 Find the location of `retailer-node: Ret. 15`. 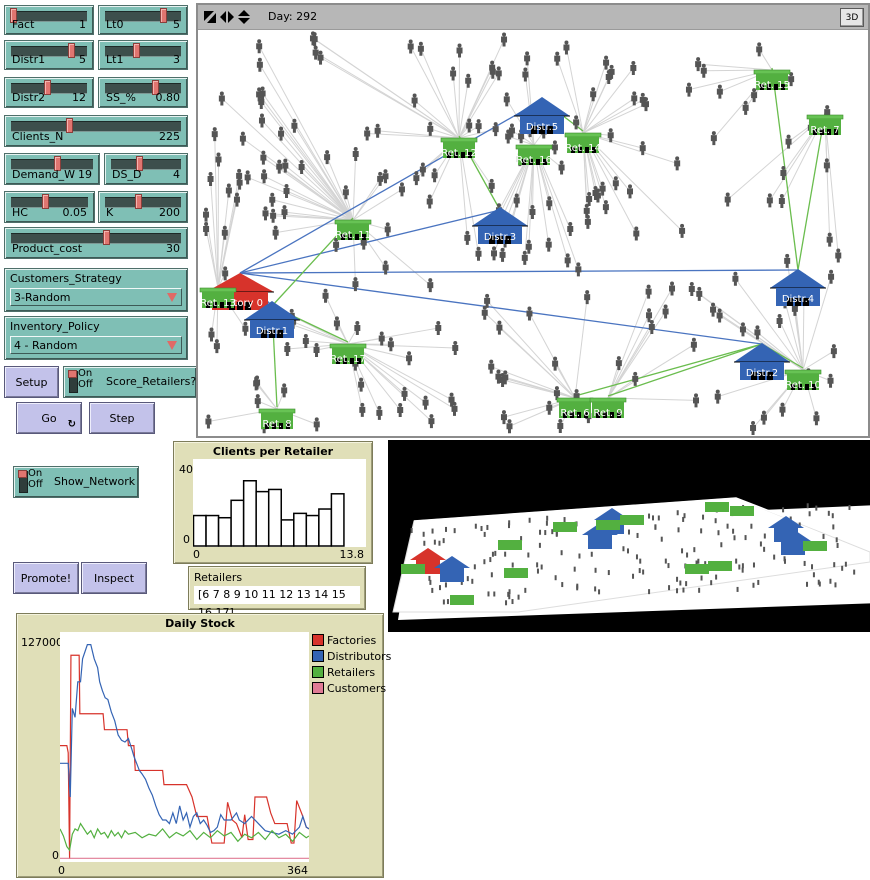

retailer-node: Ret. 15 is located at coordinates (772, 80).